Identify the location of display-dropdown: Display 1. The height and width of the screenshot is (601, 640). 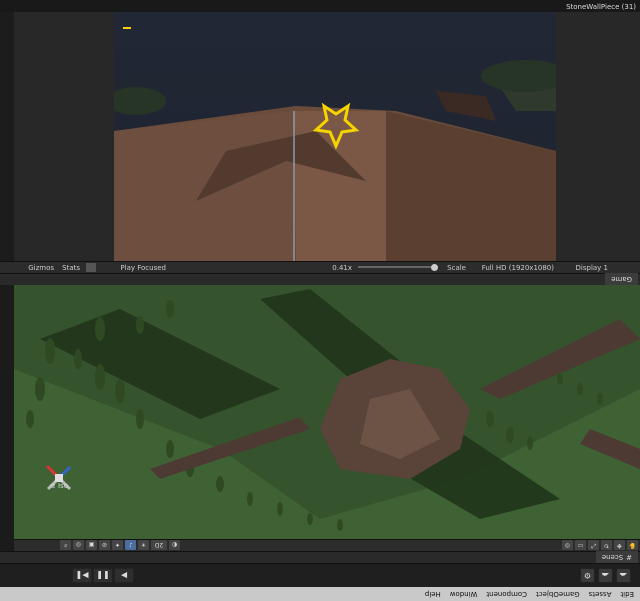
(592, 268).